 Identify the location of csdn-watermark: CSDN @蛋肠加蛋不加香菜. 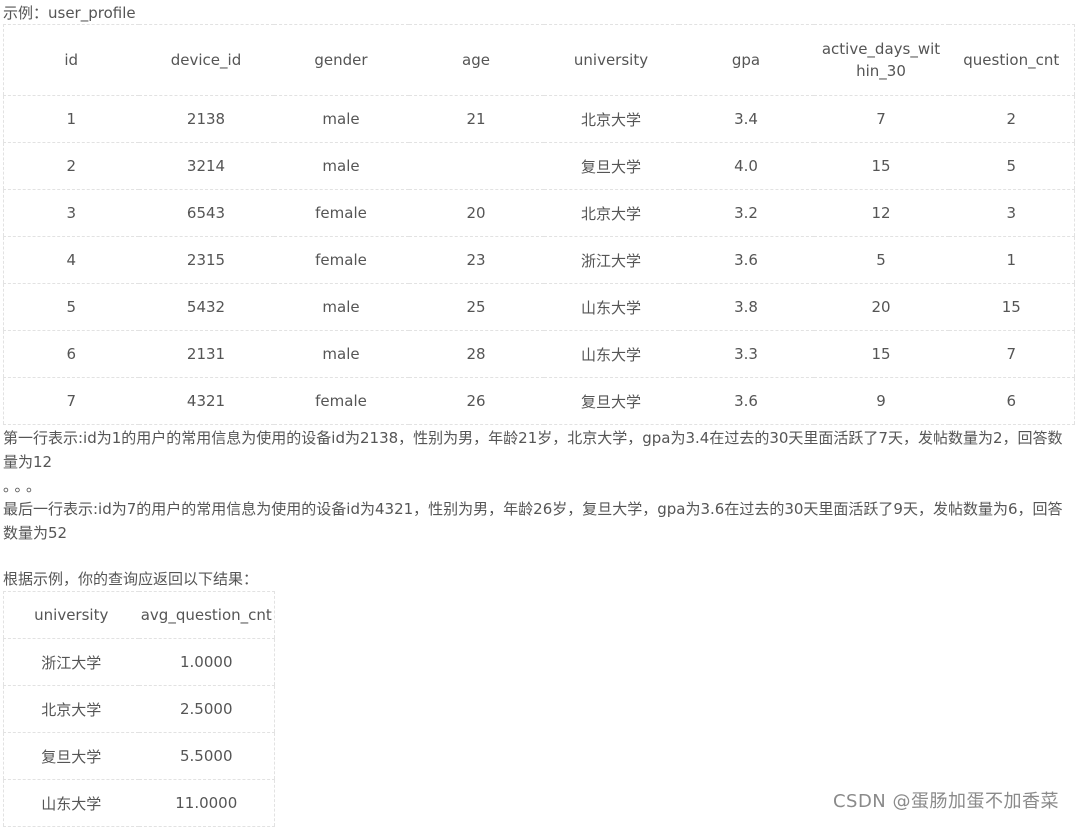
(945, 801).